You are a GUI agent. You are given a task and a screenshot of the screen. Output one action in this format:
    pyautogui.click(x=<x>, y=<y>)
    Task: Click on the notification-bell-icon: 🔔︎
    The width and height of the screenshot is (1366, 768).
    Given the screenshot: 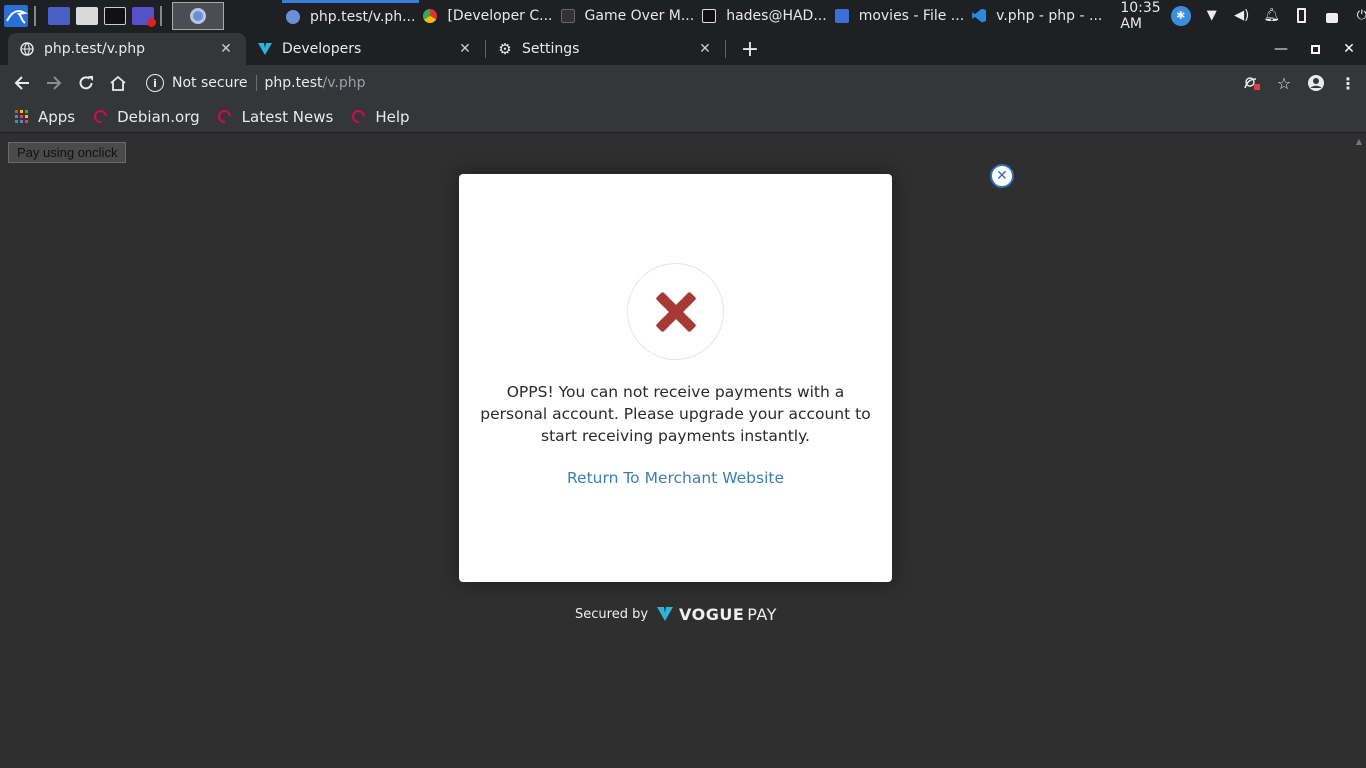 What is the action you would take?
    pyautogui.click(x=1272, y=16)
    